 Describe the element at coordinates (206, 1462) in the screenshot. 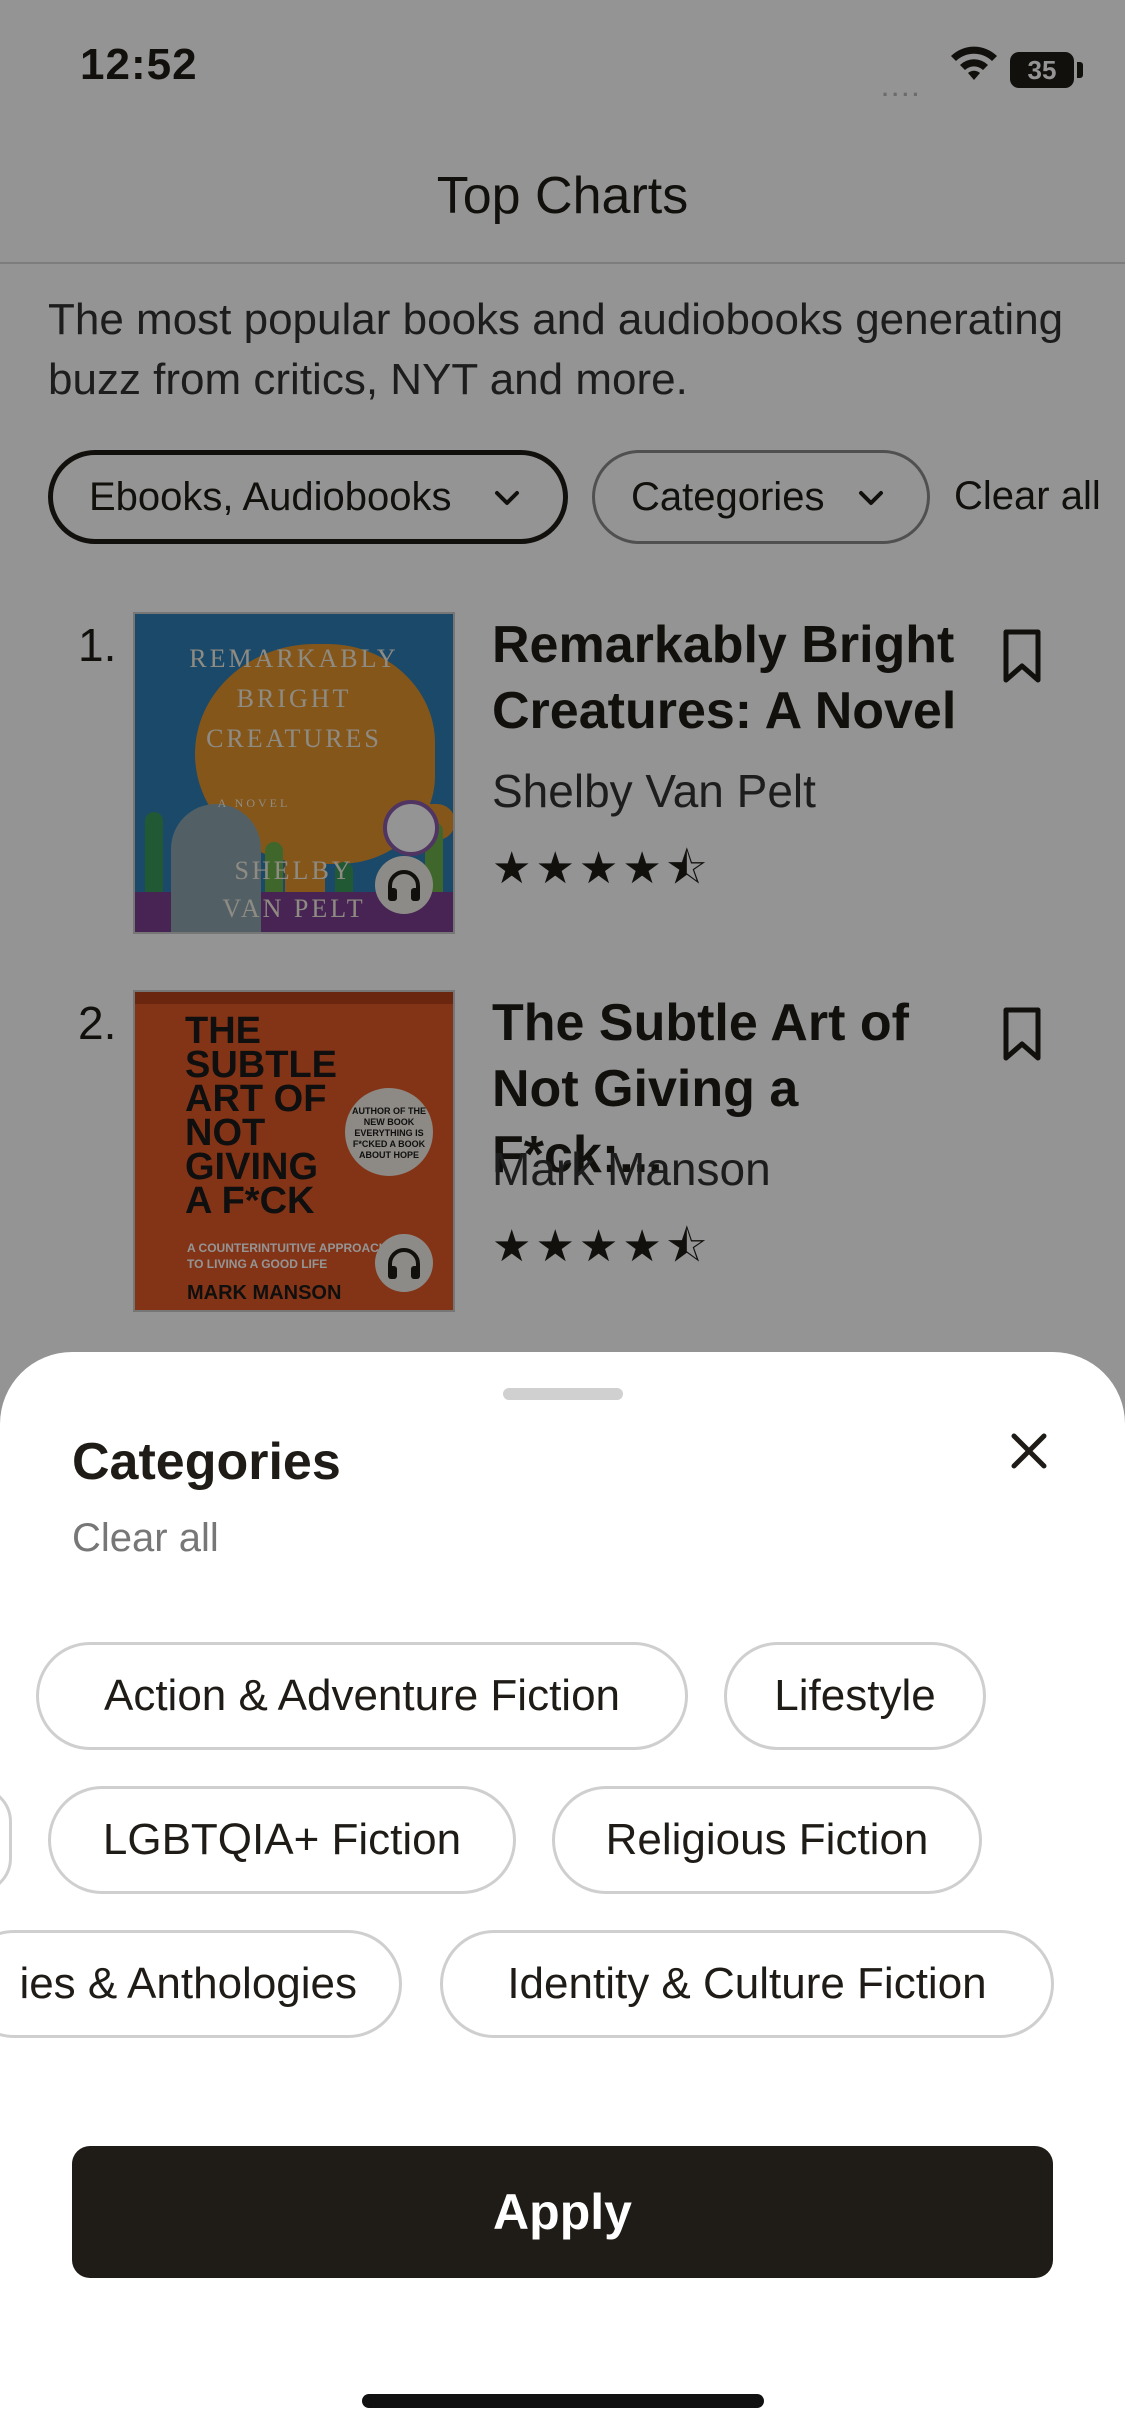

I see `sheet-title: Categories` at that location.